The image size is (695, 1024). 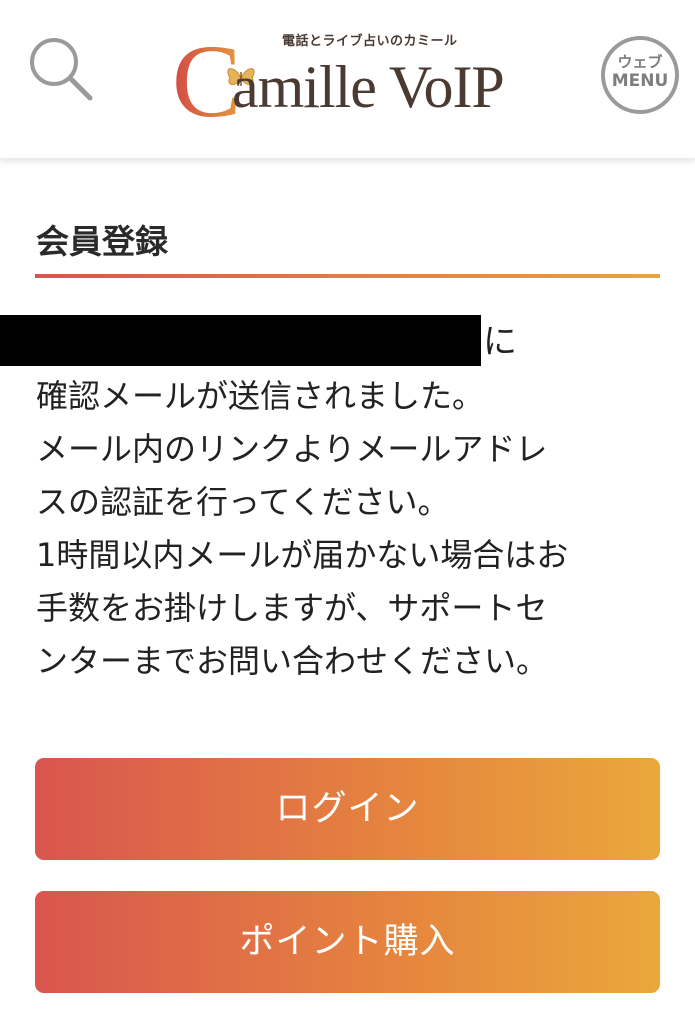 I want to click on message-line: ンターまでお問い合わせください。, so click(x=292, y=661).